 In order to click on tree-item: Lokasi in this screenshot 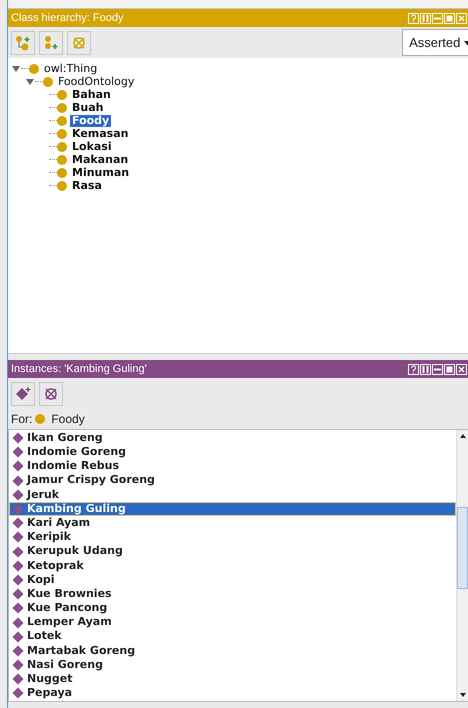, I will do `click(92, 146)`.